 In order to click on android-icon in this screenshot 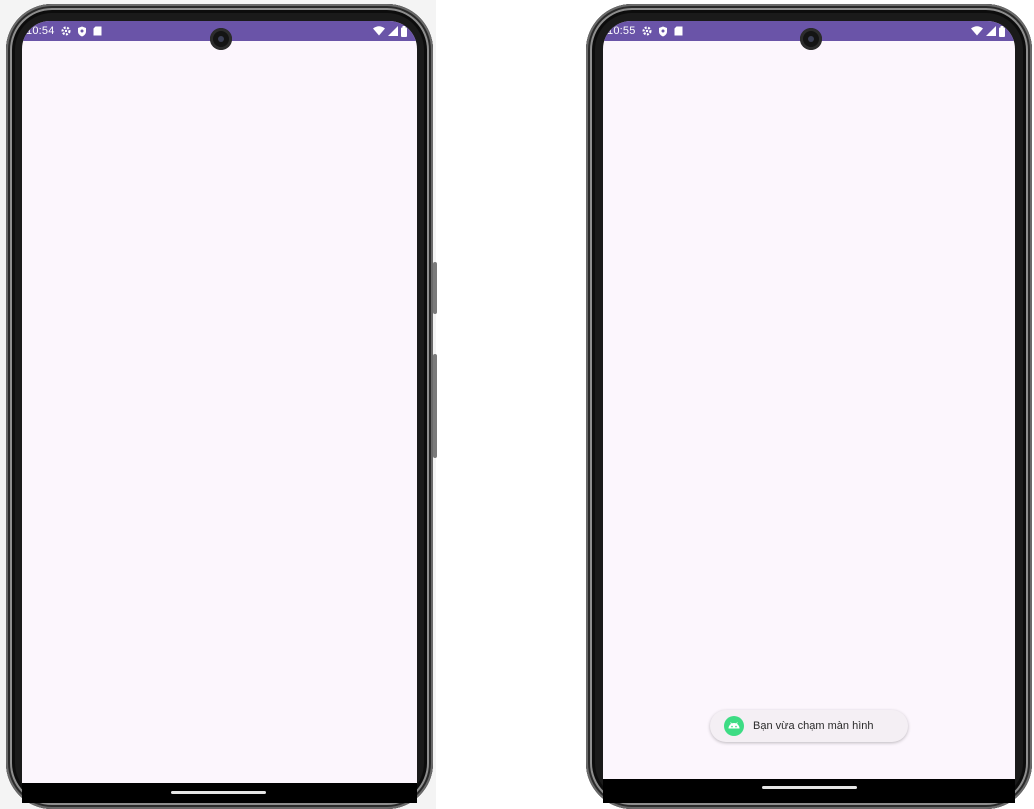, I will do `click(734, 726)`.